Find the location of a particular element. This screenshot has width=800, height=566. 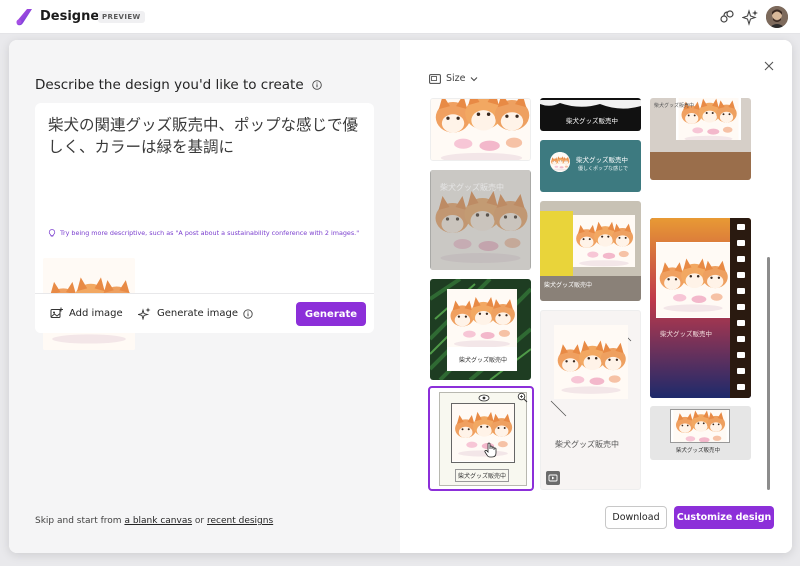

size-label: Size is located at coordinates (456, 78).